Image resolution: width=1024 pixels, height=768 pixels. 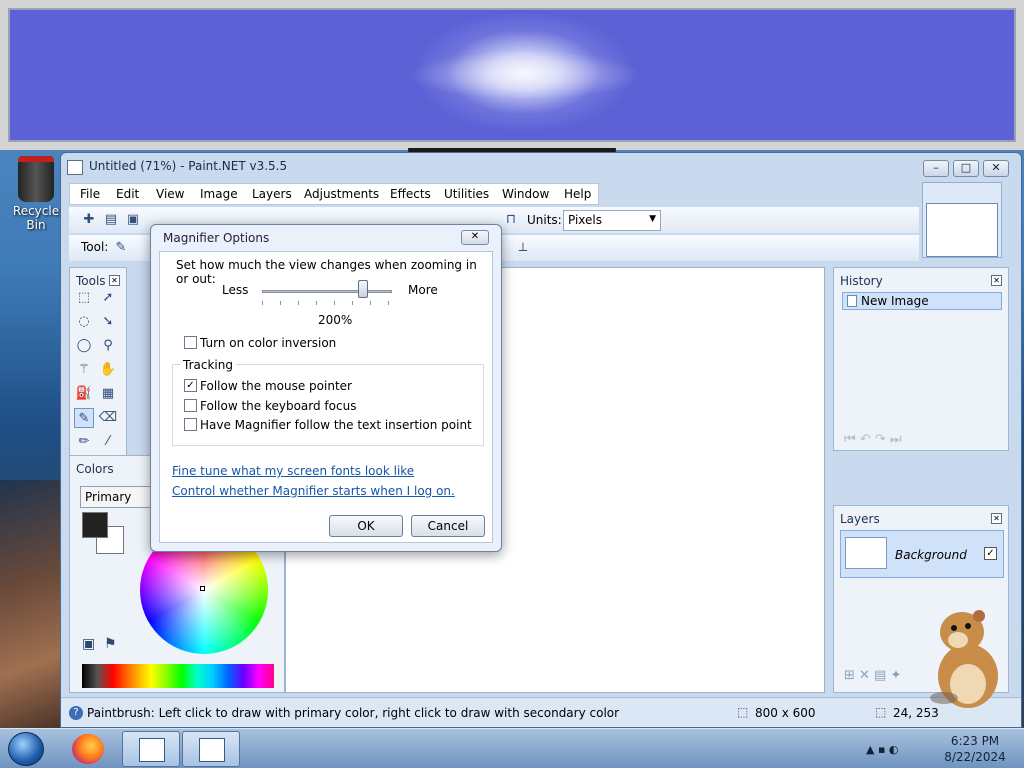 I want to click on layer-visible-checkbox: ✓, so click(x=990, y=553).